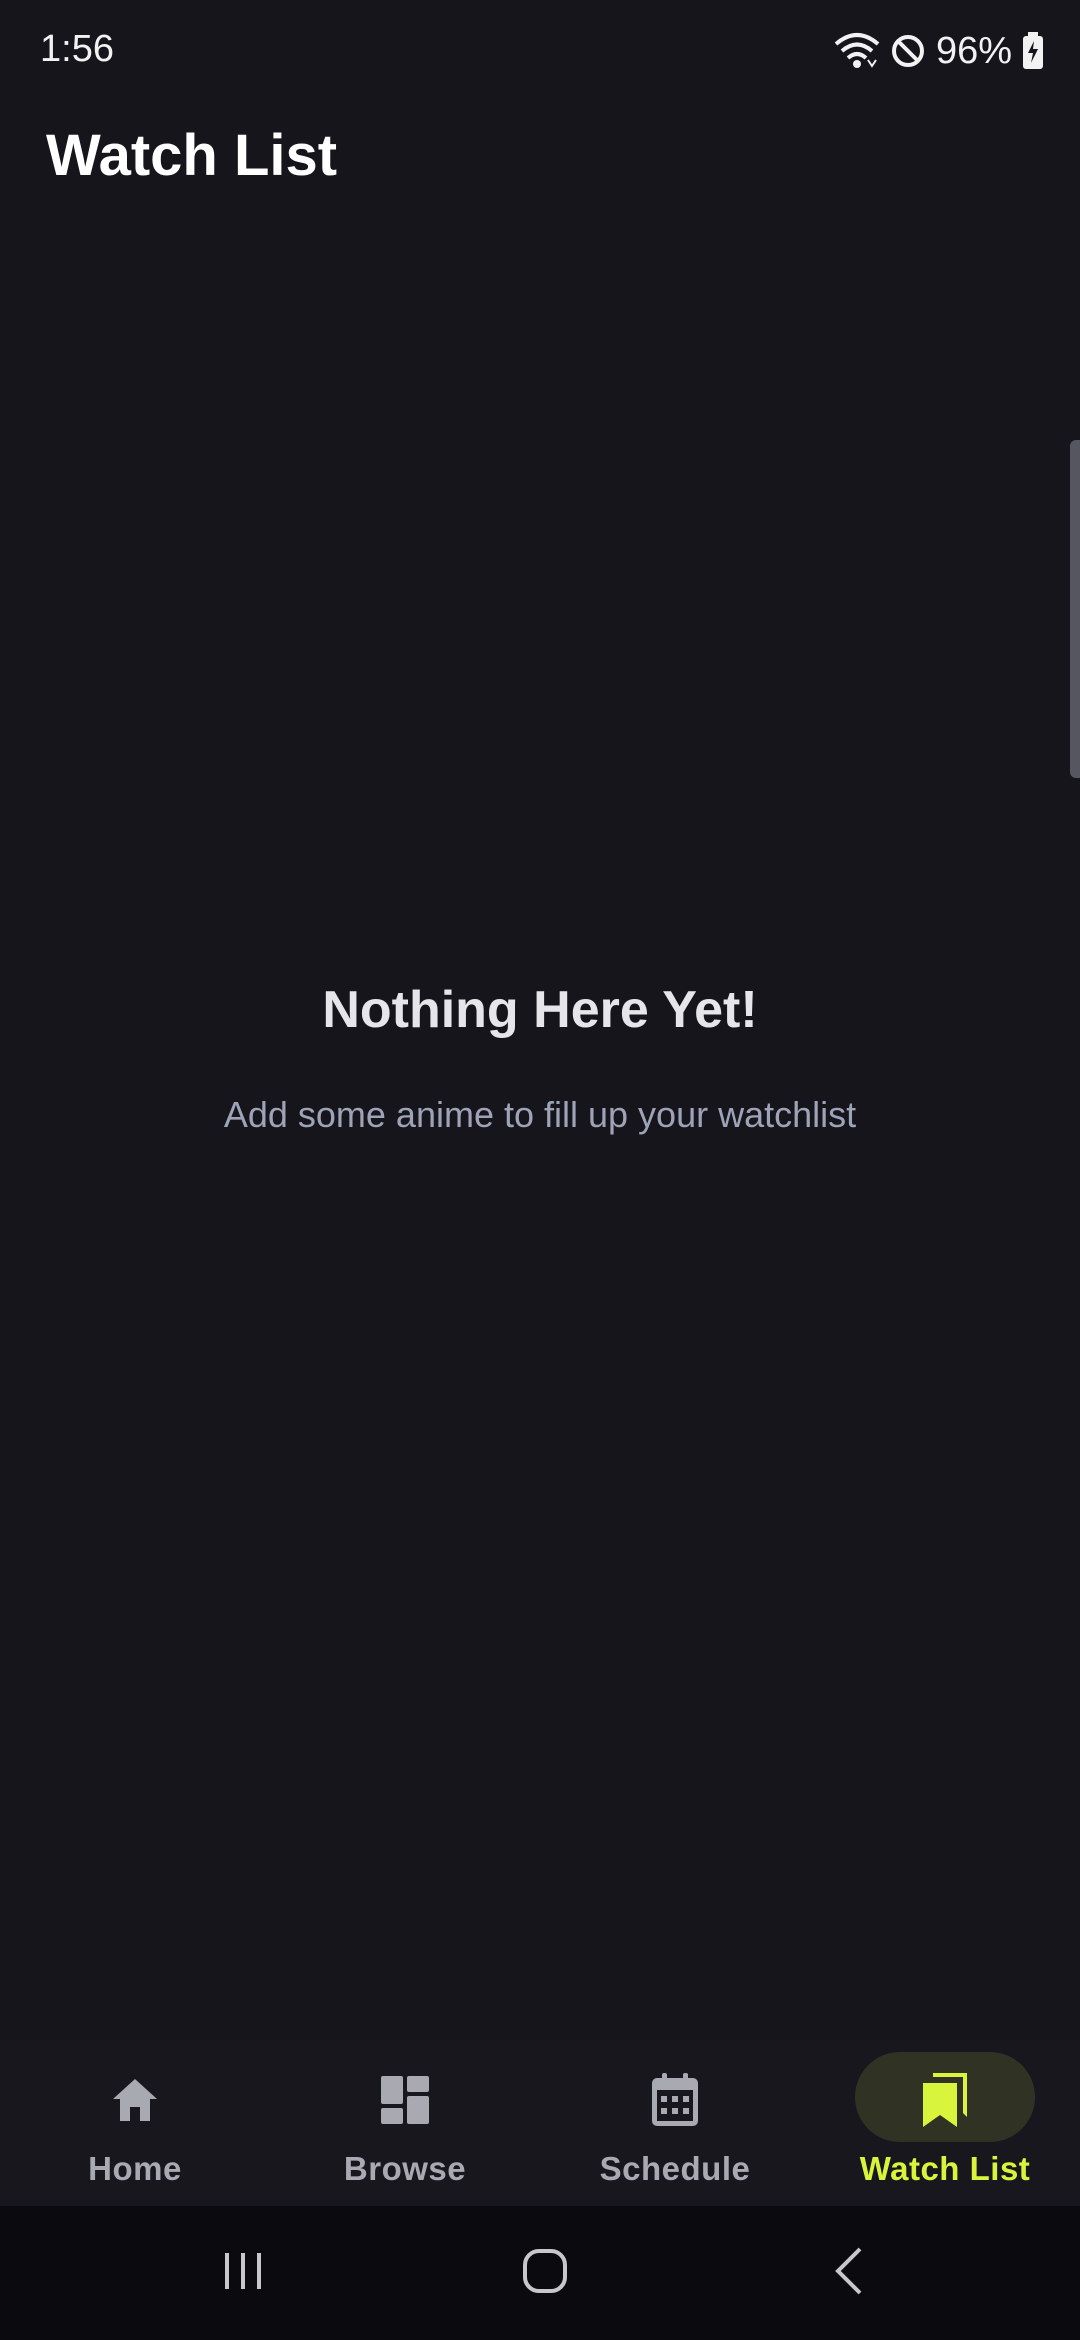 The image size is (1080, 2340). What do you see at coordinates (405, 2168) in the screenshot?
I see `nav-label-browse: Browse` at bounding box center [405, 2168].